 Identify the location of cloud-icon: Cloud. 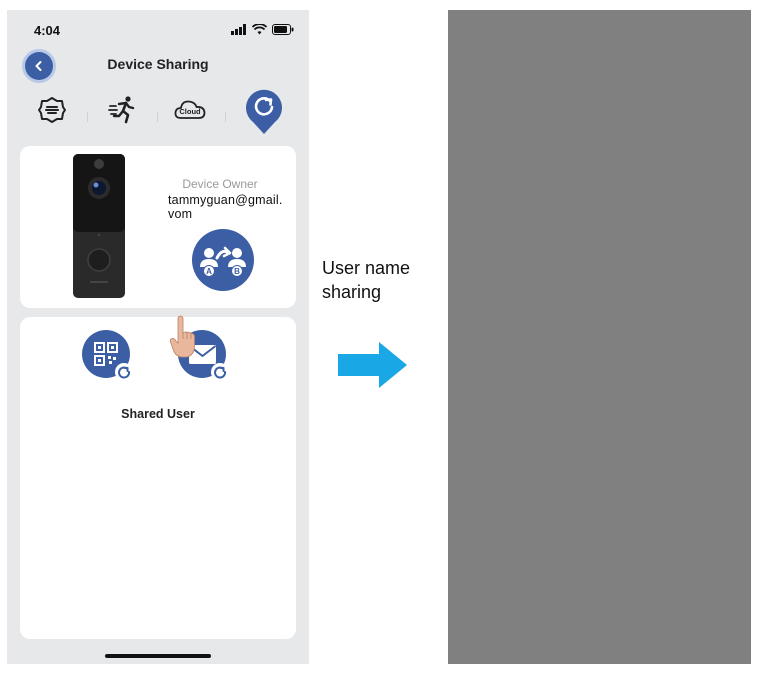
(190, 110).